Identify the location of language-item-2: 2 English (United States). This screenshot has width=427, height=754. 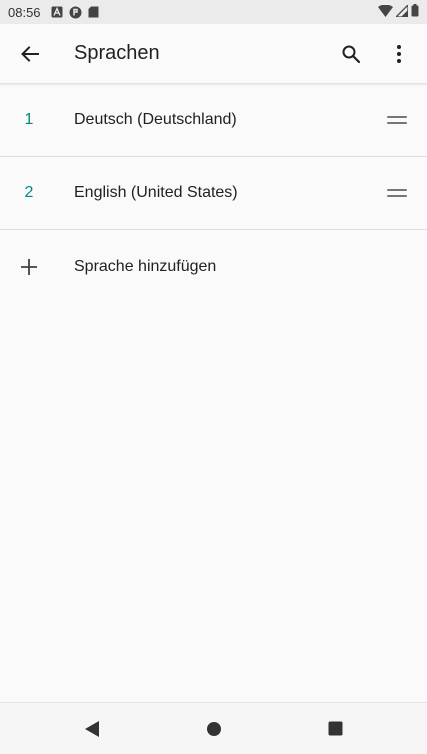
(213, 193).